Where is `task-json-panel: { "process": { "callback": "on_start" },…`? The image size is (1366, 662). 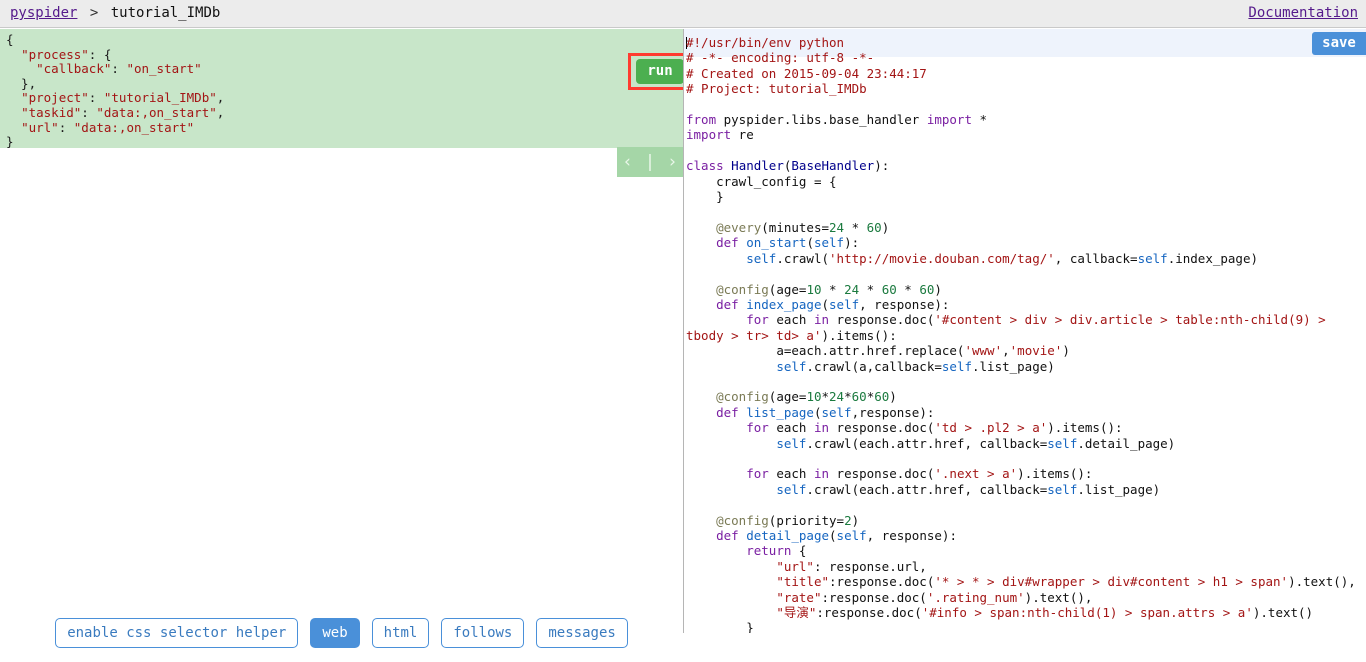
task-json-panel: { "process": { "callback": "on_start" },… is located at coordinates (341, 88).